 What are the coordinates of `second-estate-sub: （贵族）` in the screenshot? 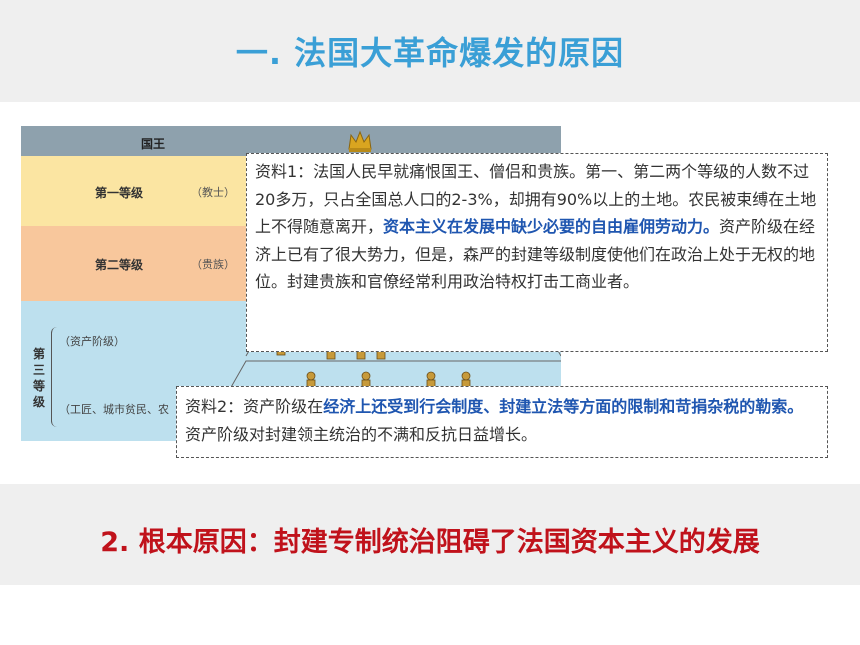 It's located at (213, 264).